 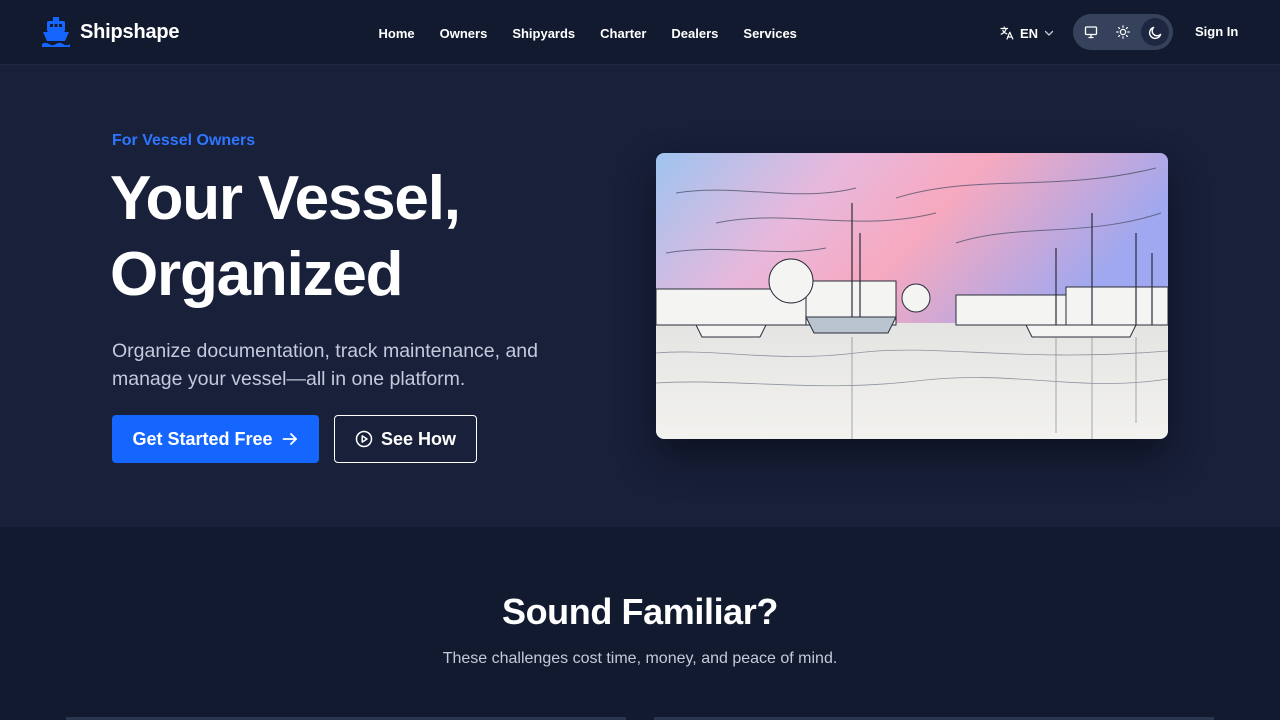 I want to click on theme-toggle, so click(x=1123, y=32).